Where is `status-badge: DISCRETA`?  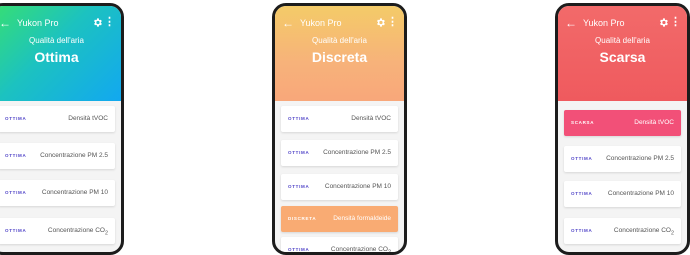 status-badge: DISCRETA is located at coordinates (302, 218).